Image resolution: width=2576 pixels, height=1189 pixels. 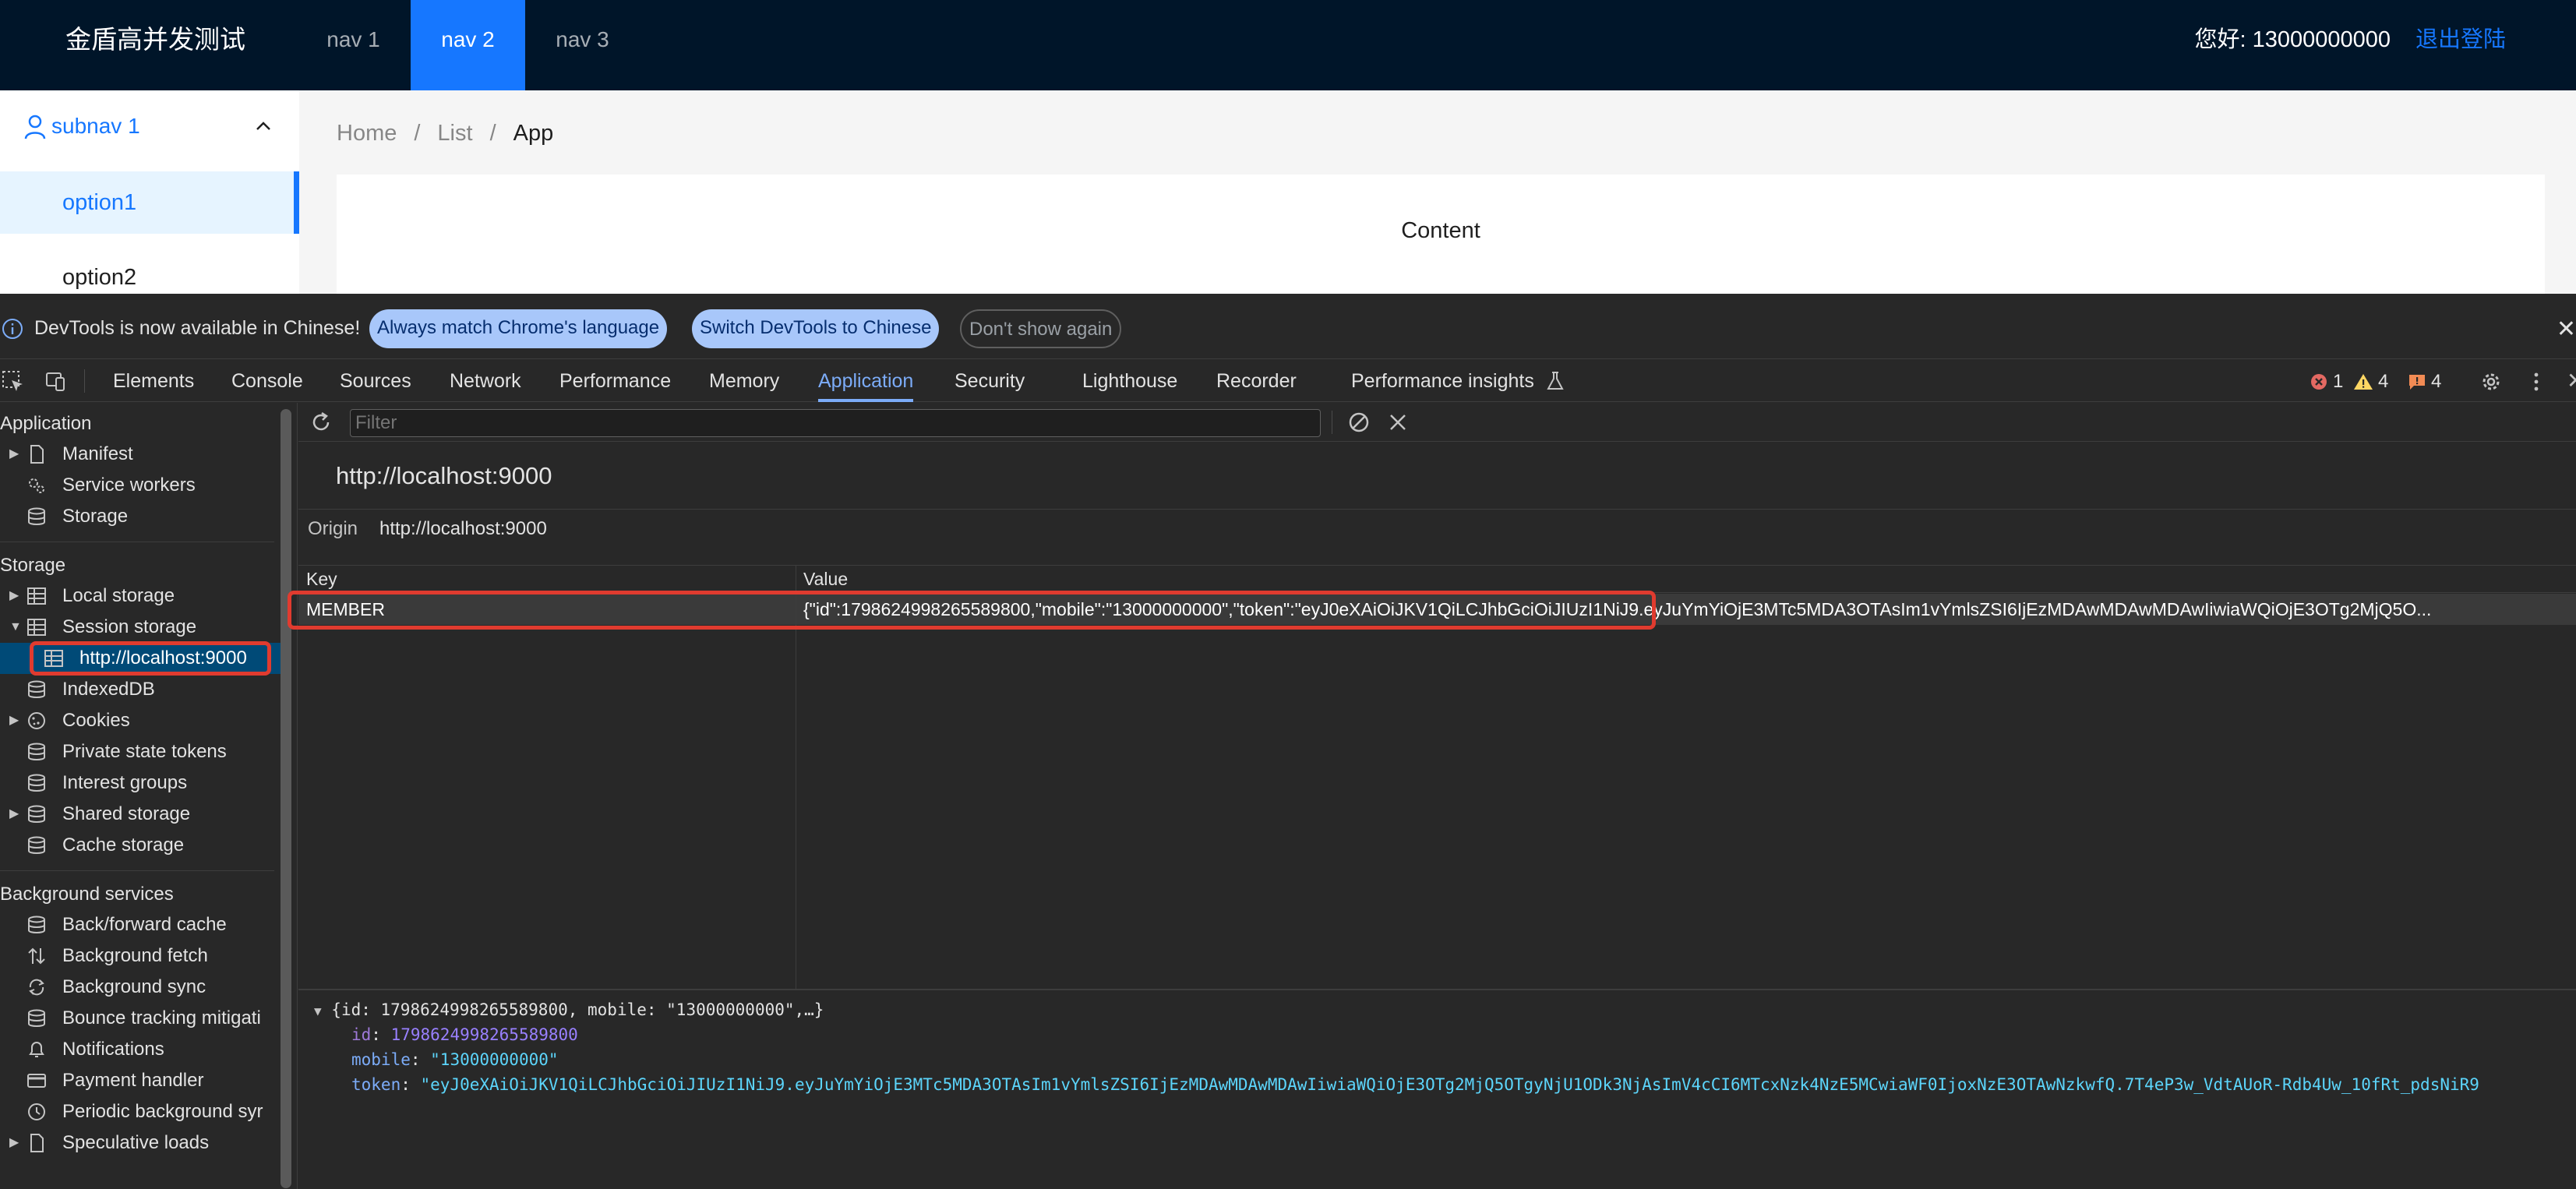 I want to click on tab-elements: Elements, so click(x=153, y=381).